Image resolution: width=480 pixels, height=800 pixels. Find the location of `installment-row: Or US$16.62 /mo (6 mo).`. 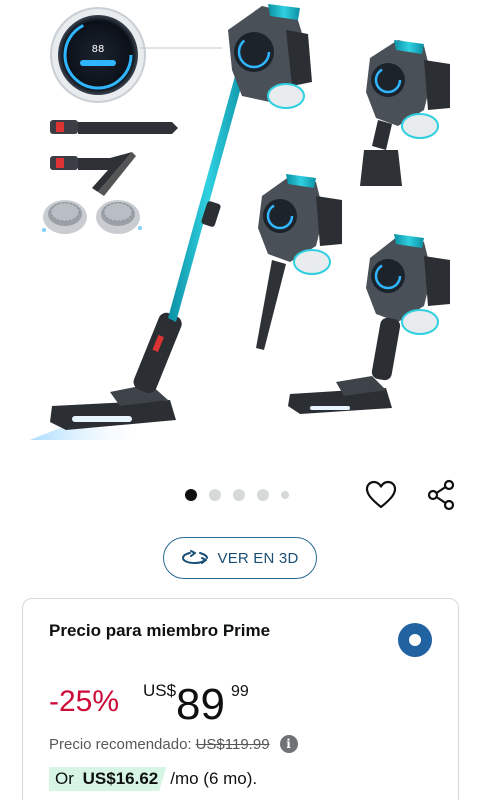

installment-row: Or US$16.62 /mo (6 mo). is located at coordinates (153, 779).